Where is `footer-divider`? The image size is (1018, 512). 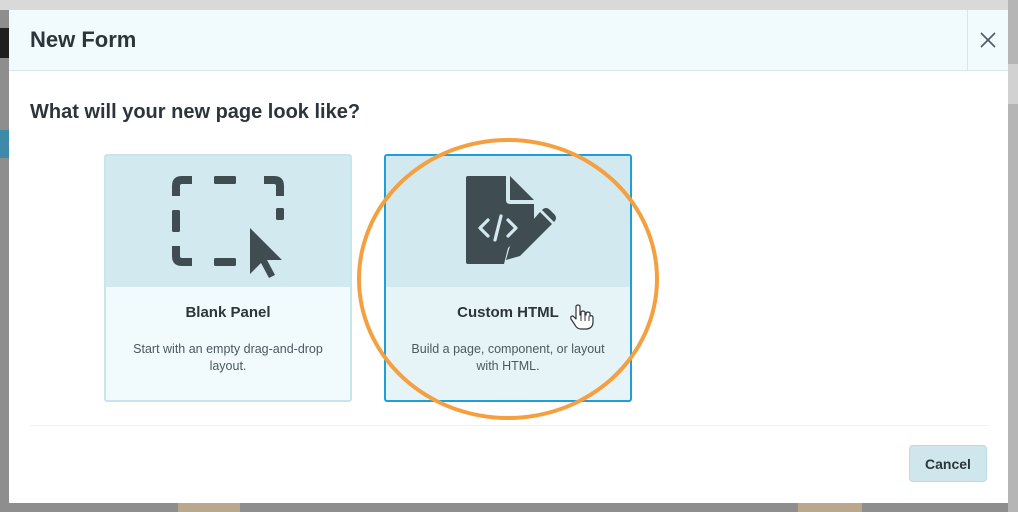
footer-divider is located at coordinates (509, 425).